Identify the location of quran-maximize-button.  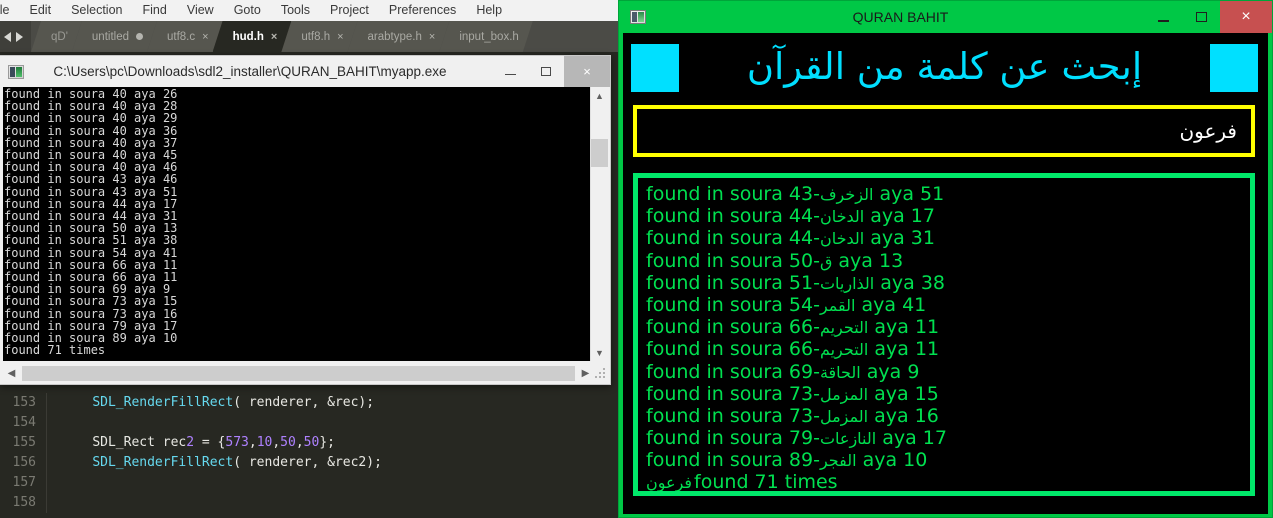
(1201, 17).